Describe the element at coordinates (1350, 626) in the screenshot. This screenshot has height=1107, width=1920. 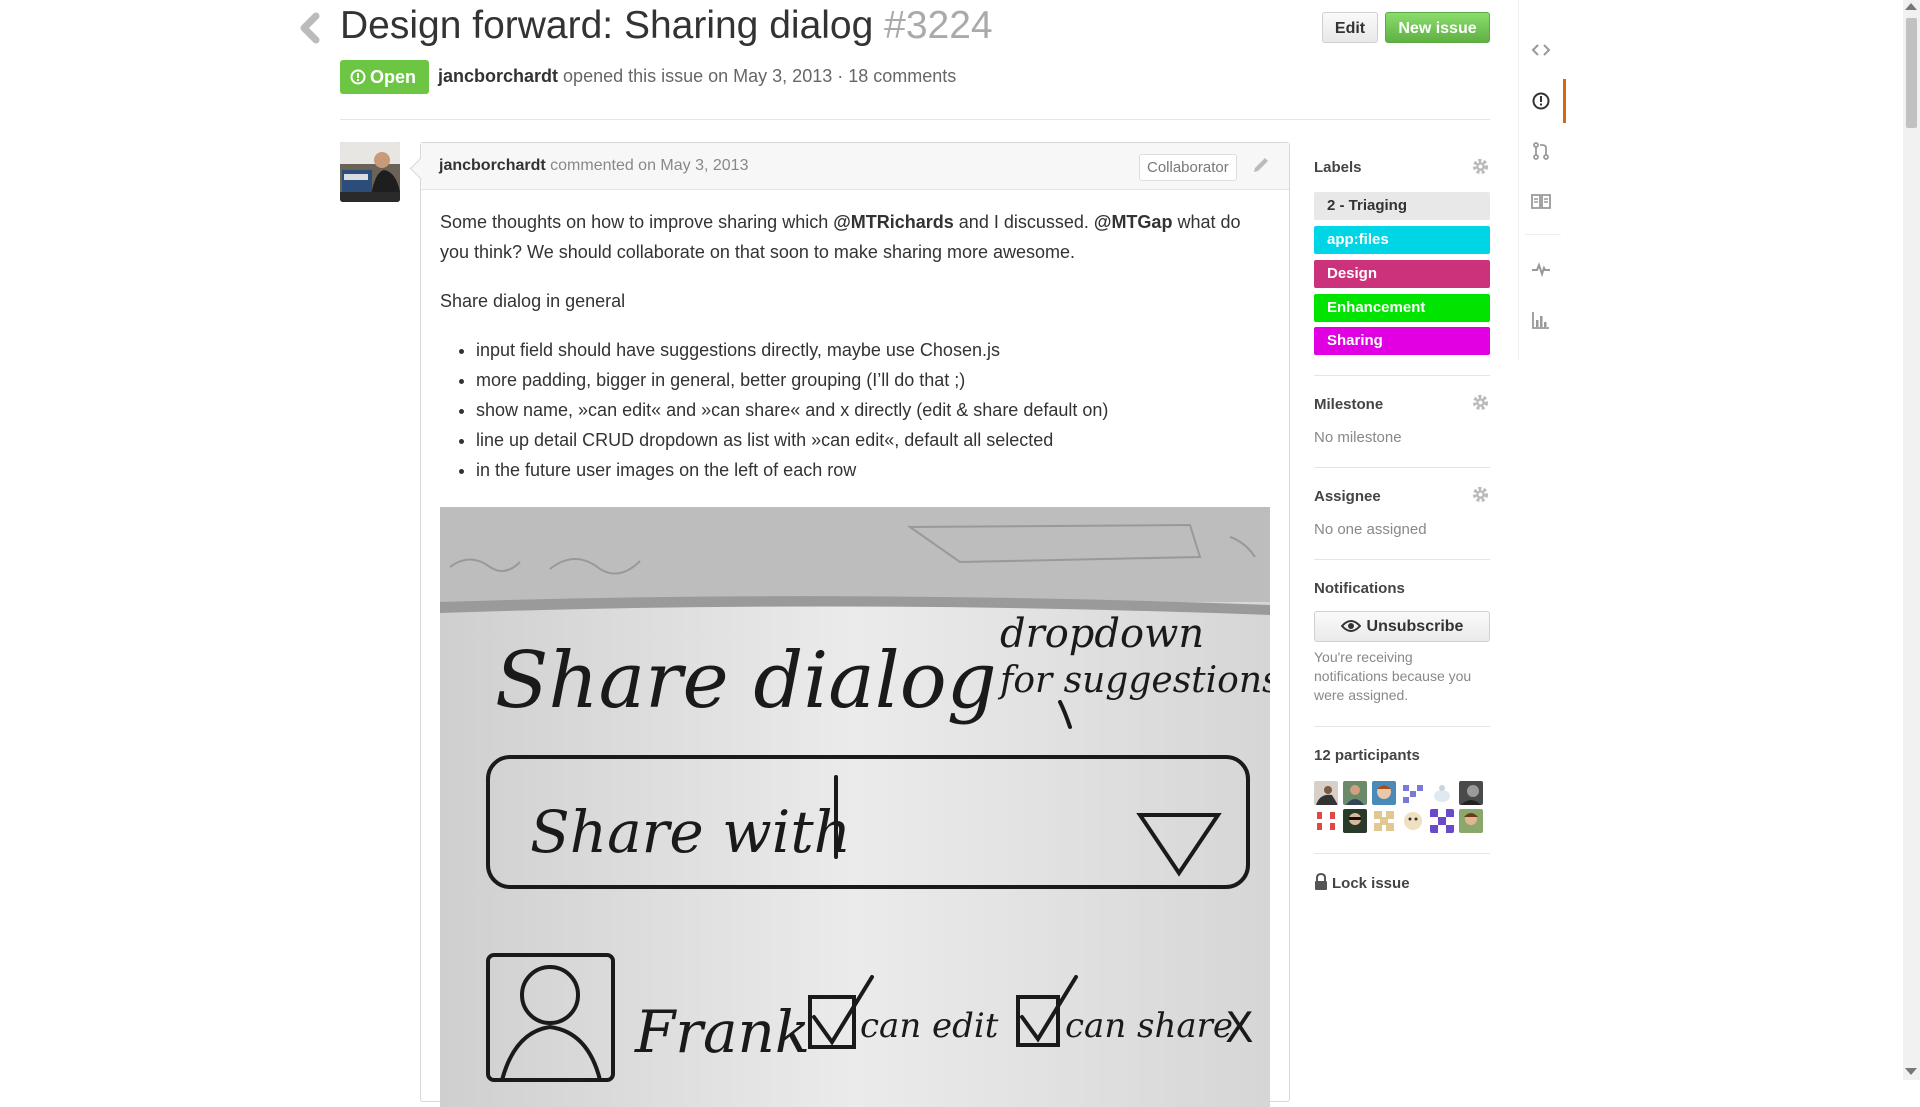
I see `eye-icon` at that location.